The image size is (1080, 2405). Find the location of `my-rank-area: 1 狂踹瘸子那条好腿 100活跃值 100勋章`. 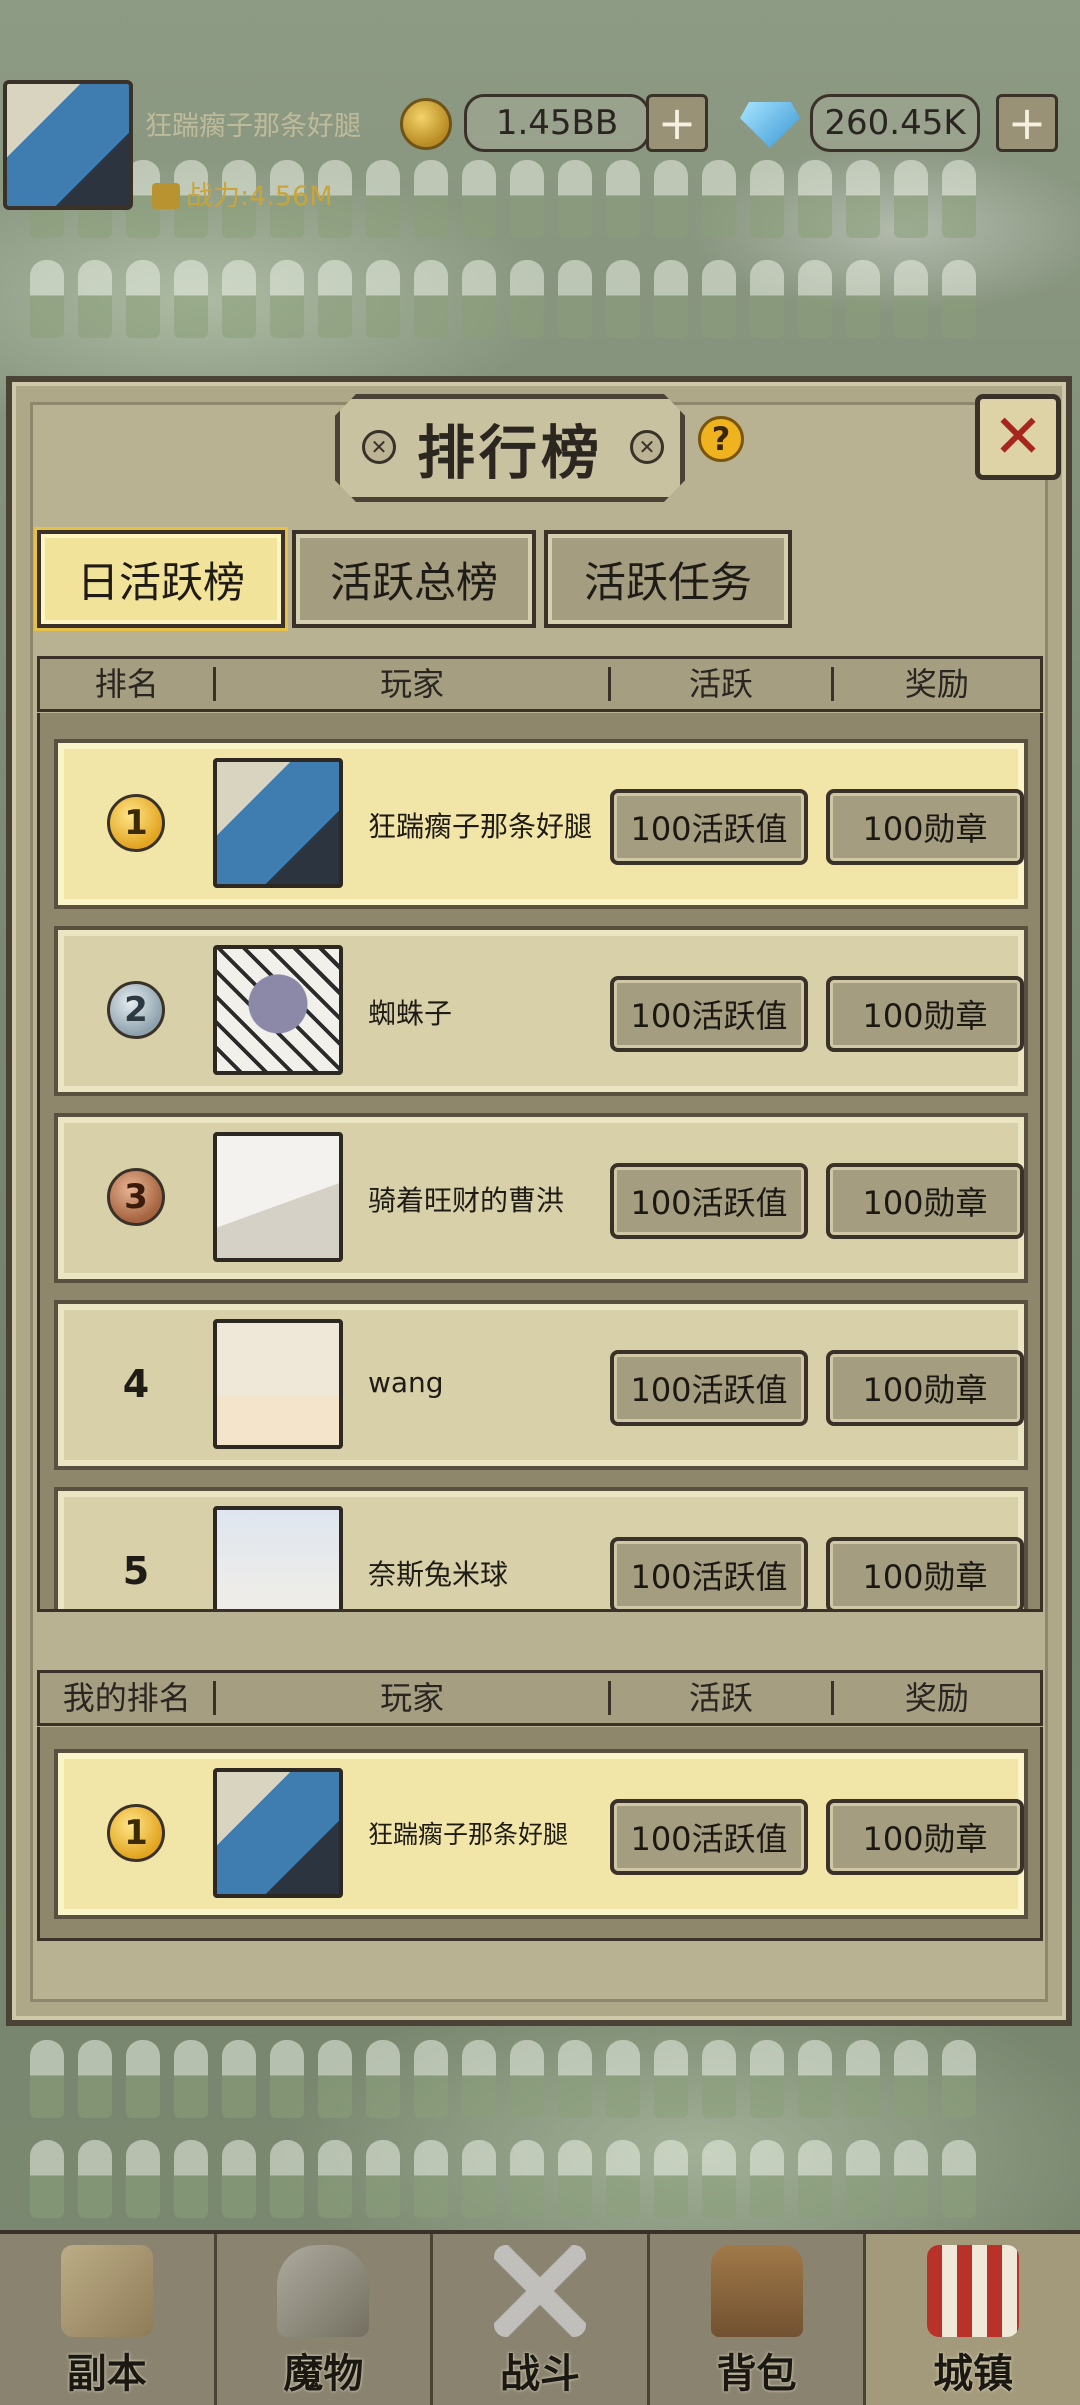

my-rank-area: 1 狂踹瘸子那条好腿 100活跃值 100勋章 is located at coordinates (540, 1834).